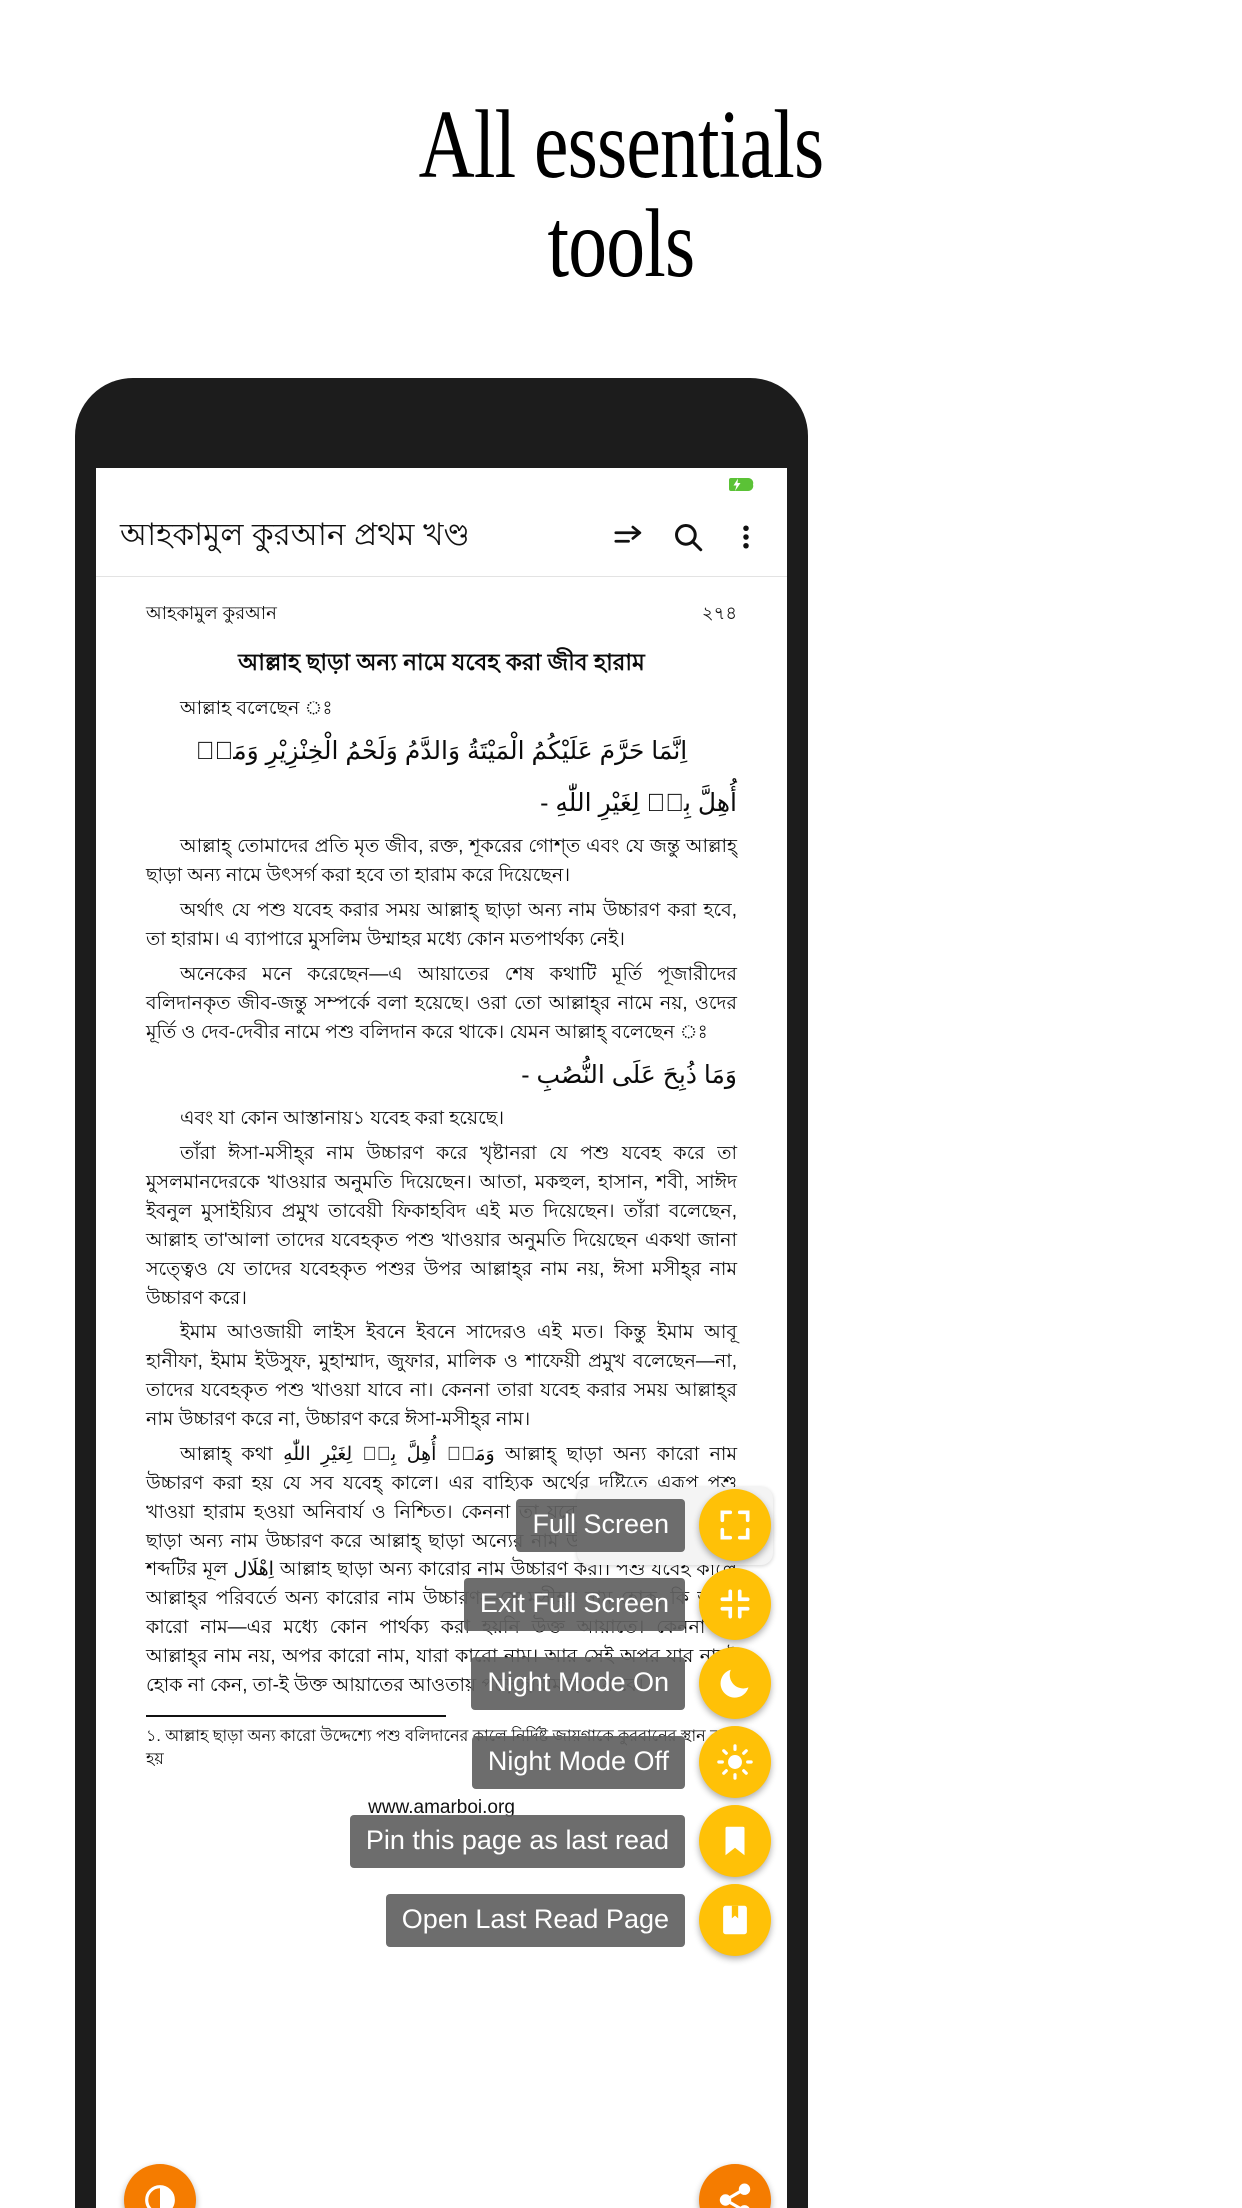 This screenshot has height=2208, width=1242. What do you see at coordinates (574, 1604) in the screenshot?
I see `tooltip-exit-full-screen: Exit Full Screen` at bounding box center [574, 1604].